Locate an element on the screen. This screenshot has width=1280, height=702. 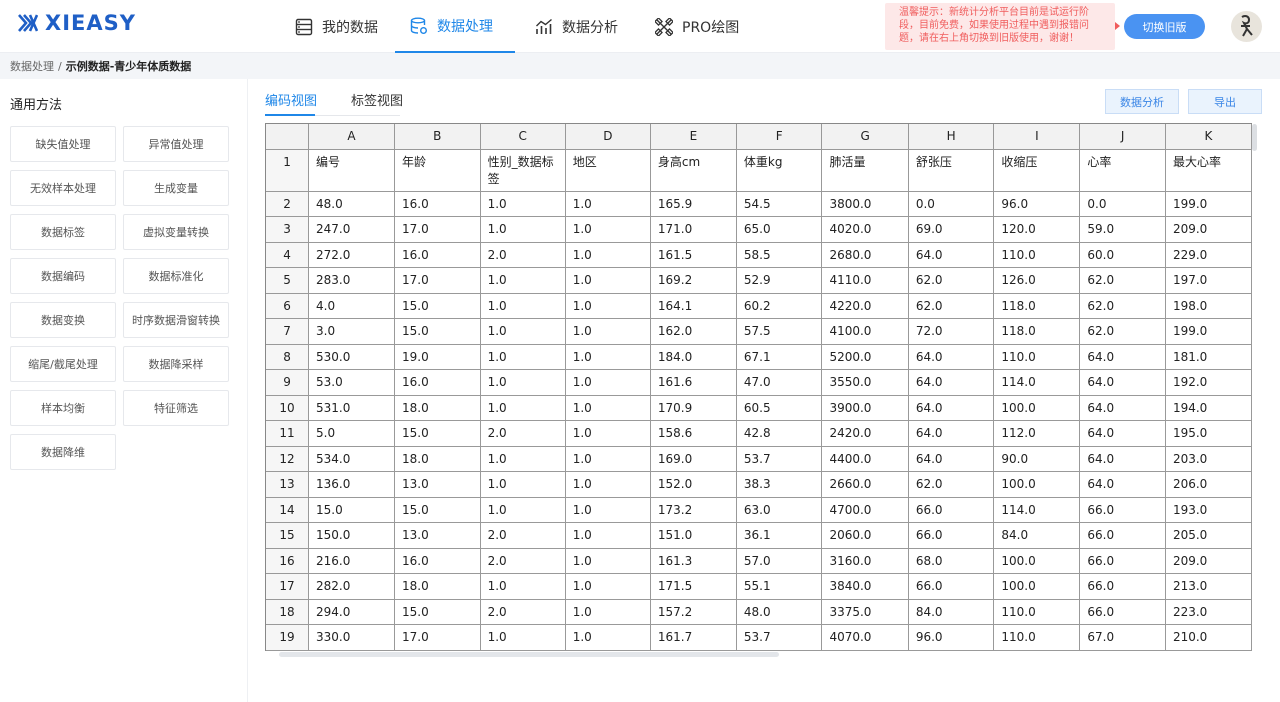
data-cell: 67.0 is located at coordinates (1122, 637).